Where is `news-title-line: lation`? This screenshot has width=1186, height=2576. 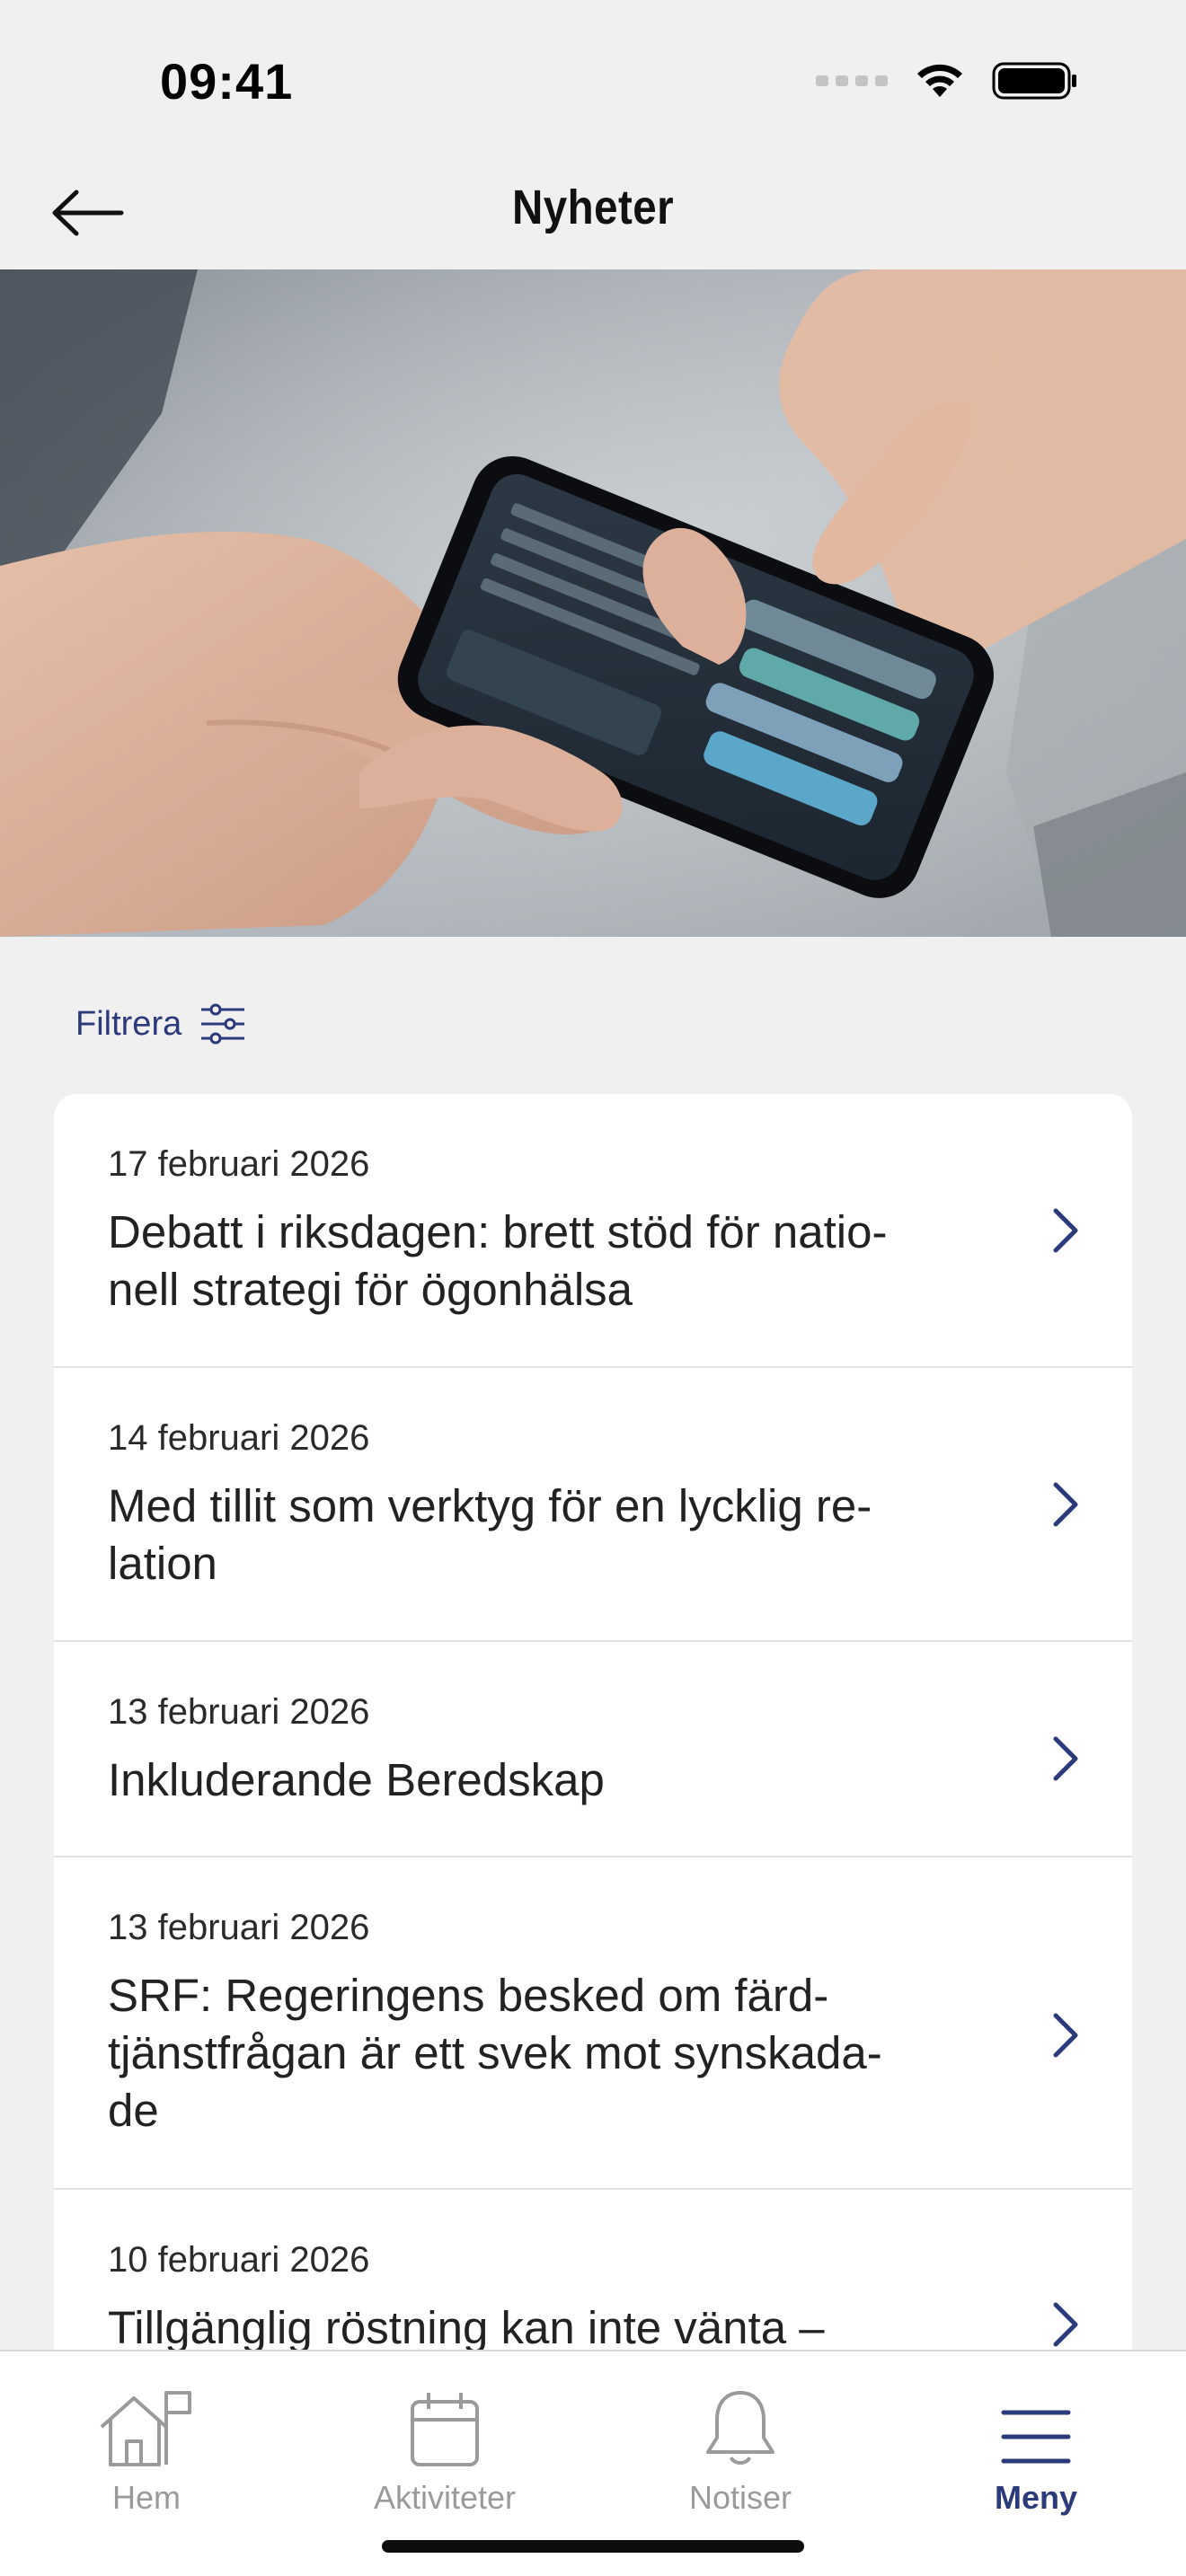
news-title-line: lation is located at coordinates (162, 1563).